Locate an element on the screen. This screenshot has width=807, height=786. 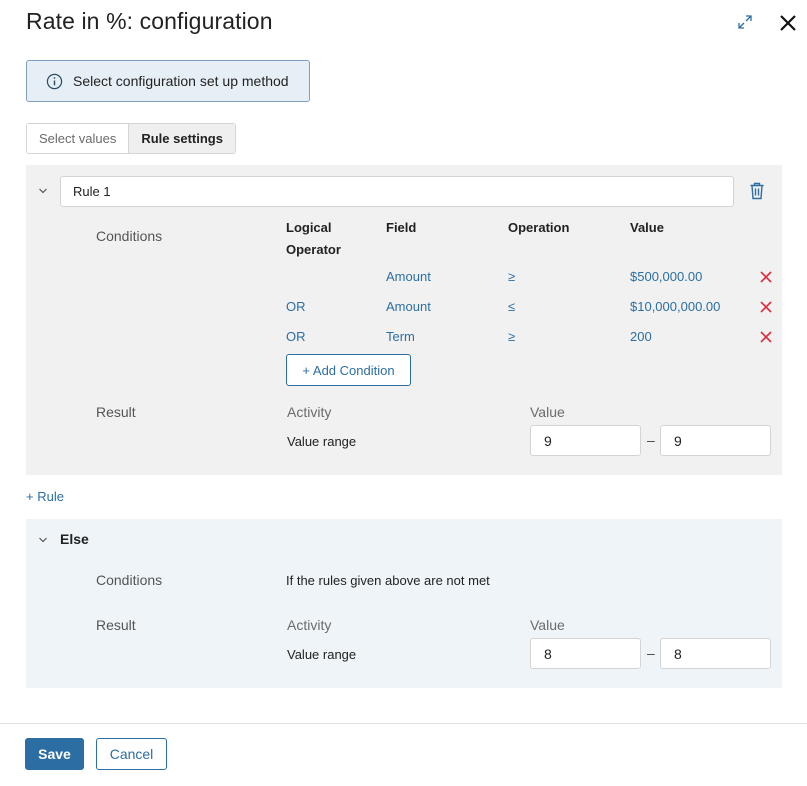
condition-value: $500,000.00 is located at coordinates (666, 276).